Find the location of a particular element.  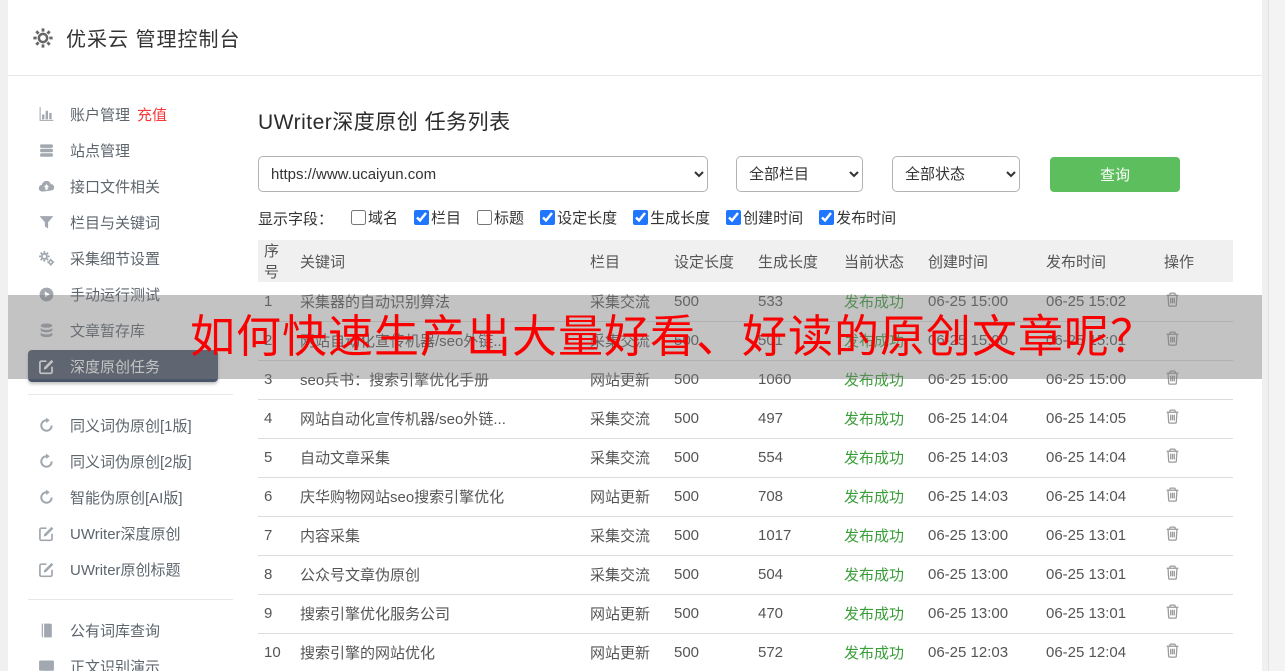

bar-chart-icon is located at coordinates (46, 114).